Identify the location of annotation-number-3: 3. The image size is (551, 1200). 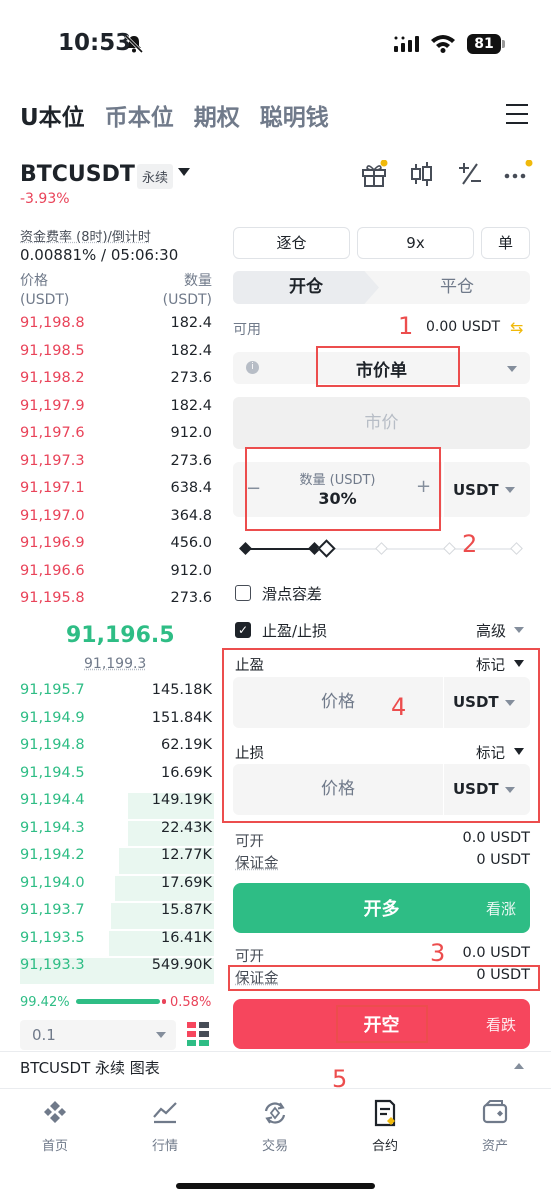
(438, 953).